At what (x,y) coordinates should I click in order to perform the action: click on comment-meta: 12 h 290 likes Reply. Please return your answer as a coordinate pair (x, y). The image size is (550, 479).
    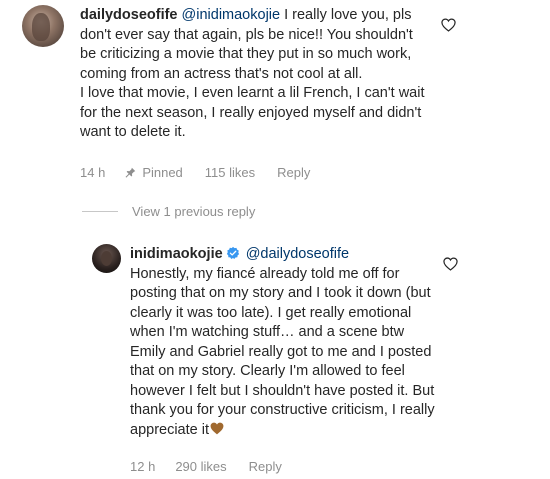
    Looking at the image, I should click on (206, 466).